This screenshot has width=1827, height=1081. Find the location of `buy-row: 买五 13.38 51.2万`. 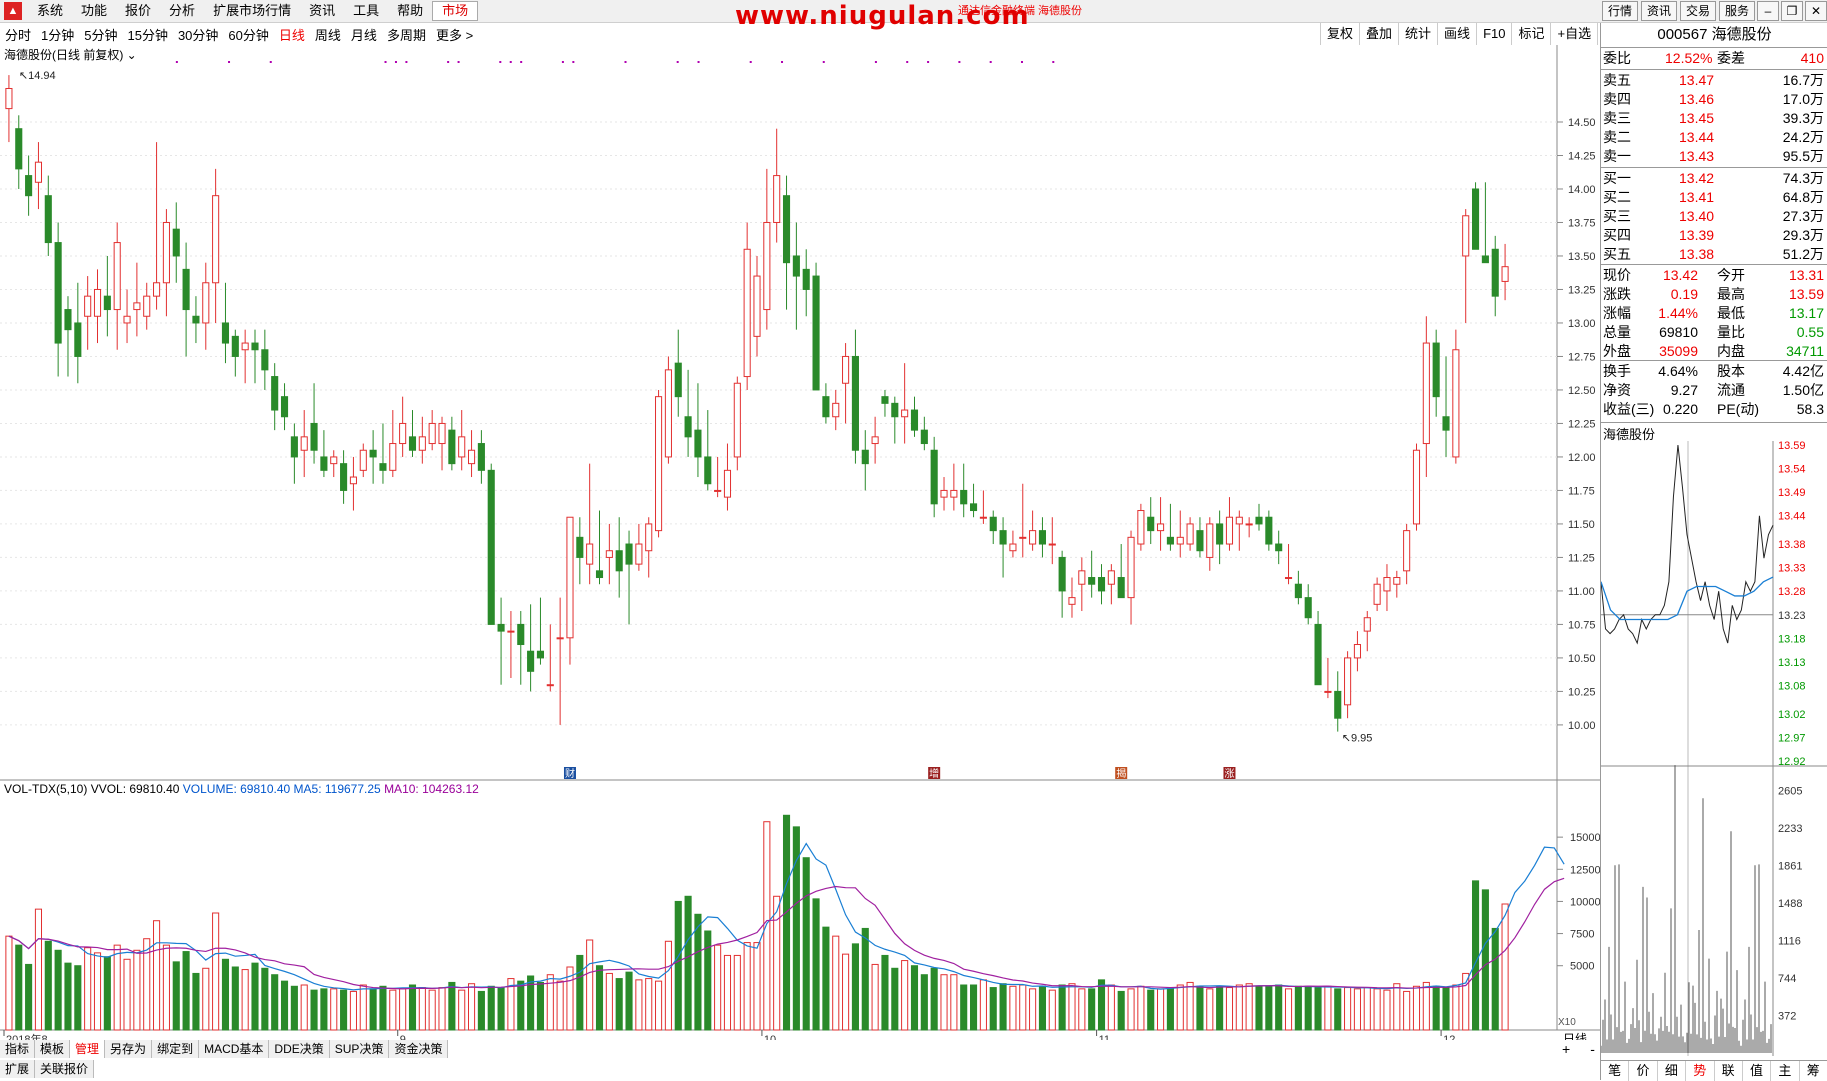

buy-row: 买五 13.38 51.2万 is located at coordinates (1714, 254).